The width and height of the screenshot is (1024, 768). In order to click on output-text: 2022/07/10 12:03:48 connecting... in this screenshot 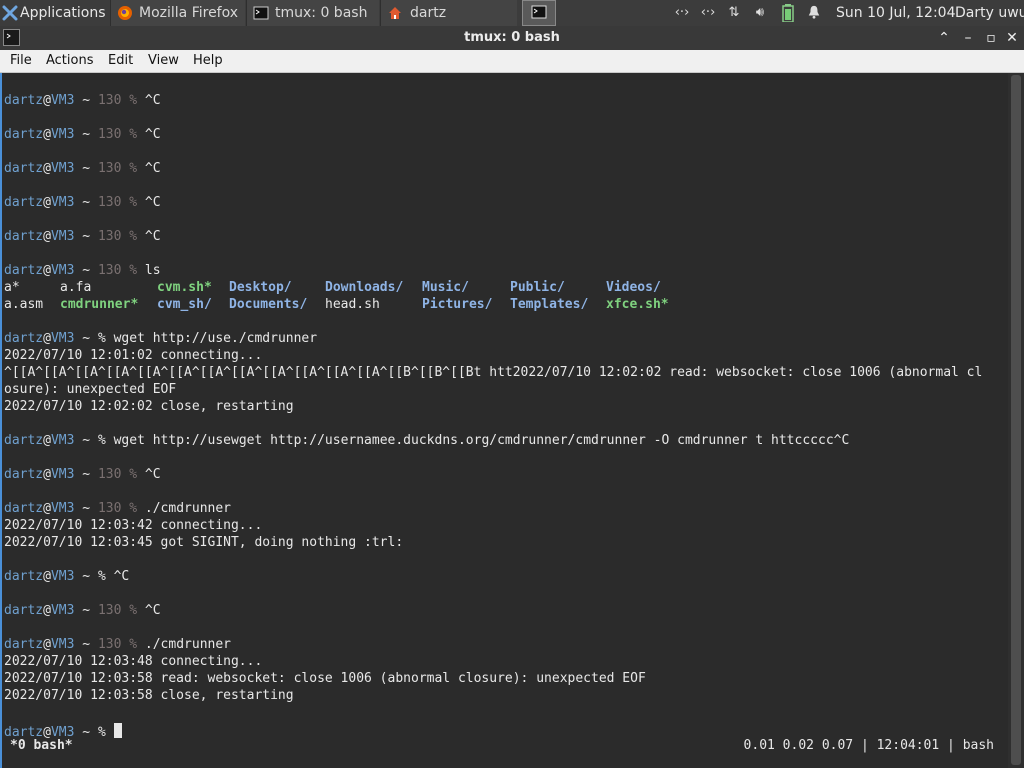, I will do `click(133, 661)`.